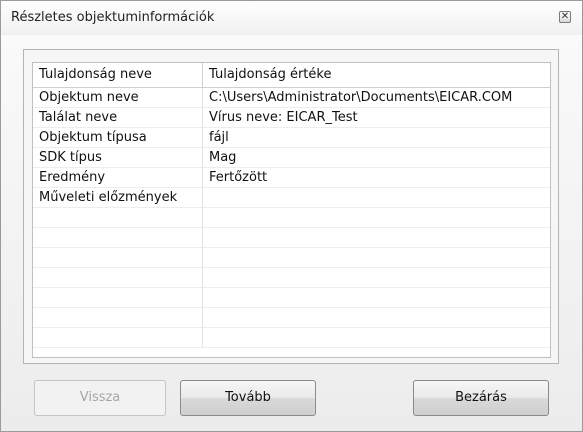 The image size is (583, 432). Describe the element at coordinates (291, 158) in the screenshot. I see `table-row: SDK típus Mag` at that location.